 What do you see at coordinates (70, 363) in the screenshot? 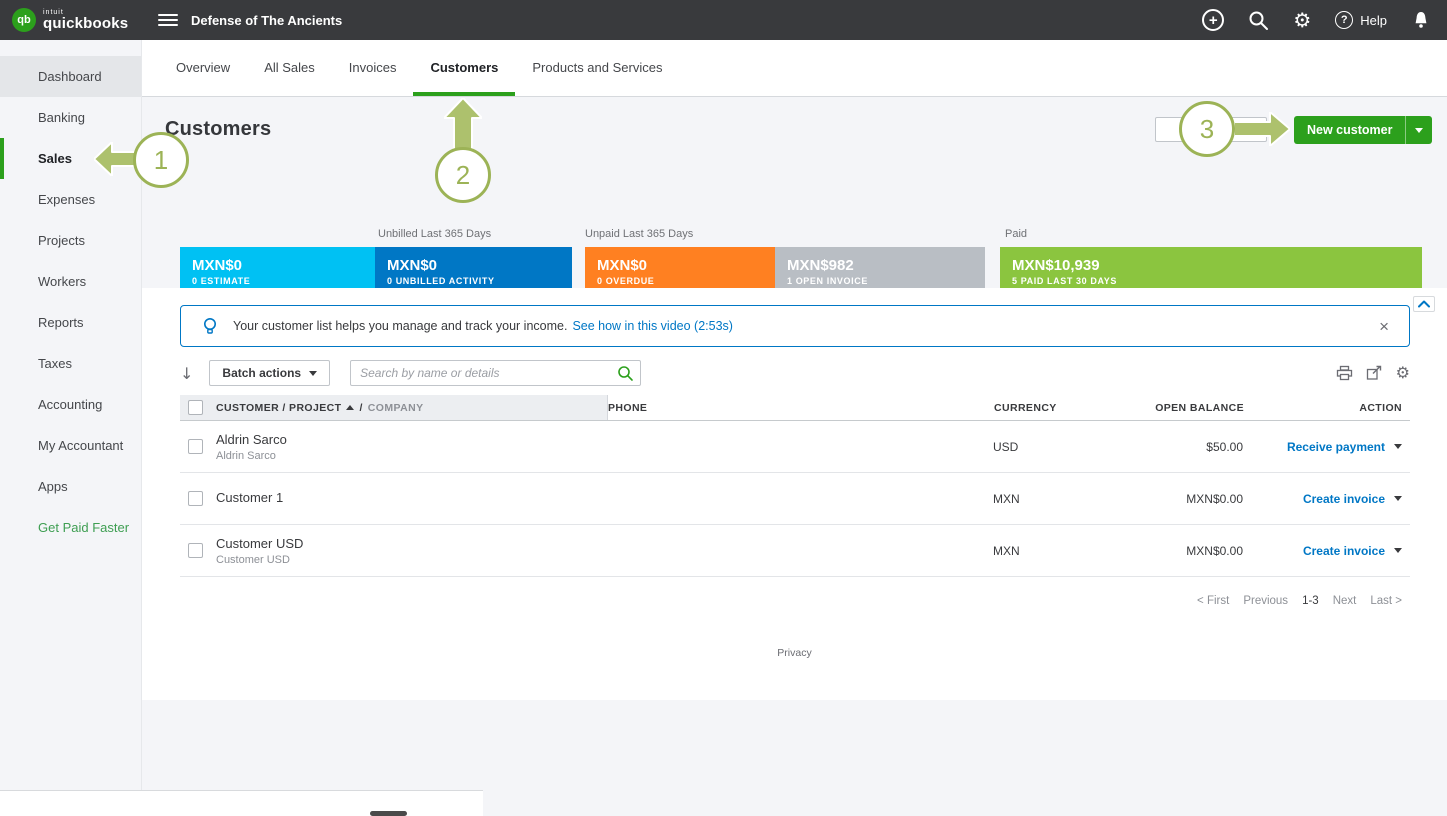
I see `sidebar-item-taxes: Taxes` at bounding box center [70, 363].